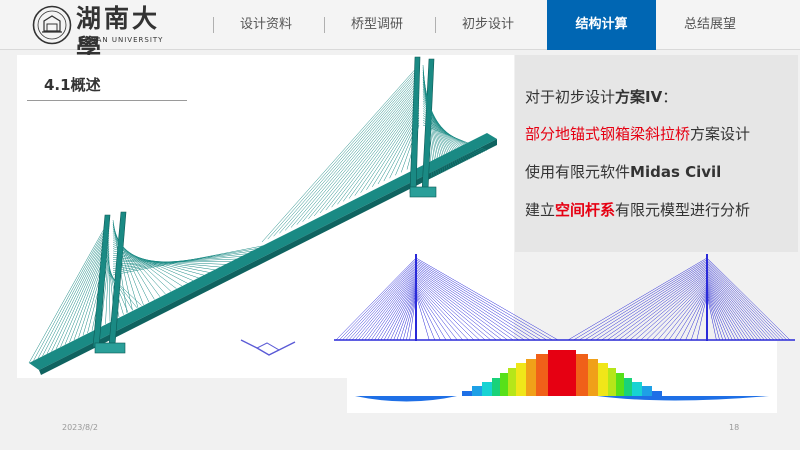  I want to click on text-line-bridge-type: 部分地锚式钢箱梁斜拉桥方案设计, so click(638, 134).